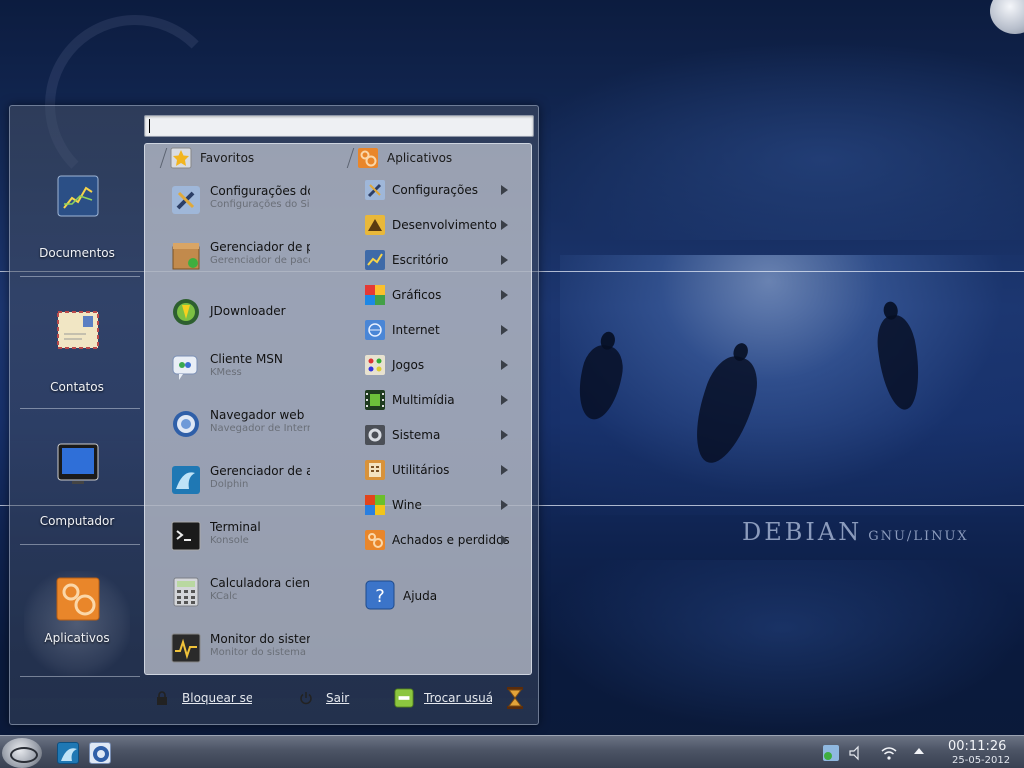 The width and height of the screenshot is (1024, 768). What do you see at coordinates (77, 226) in the screenshot?
I see `sidebar-item-documentos: Documentos` at bounding box center [77, 226].